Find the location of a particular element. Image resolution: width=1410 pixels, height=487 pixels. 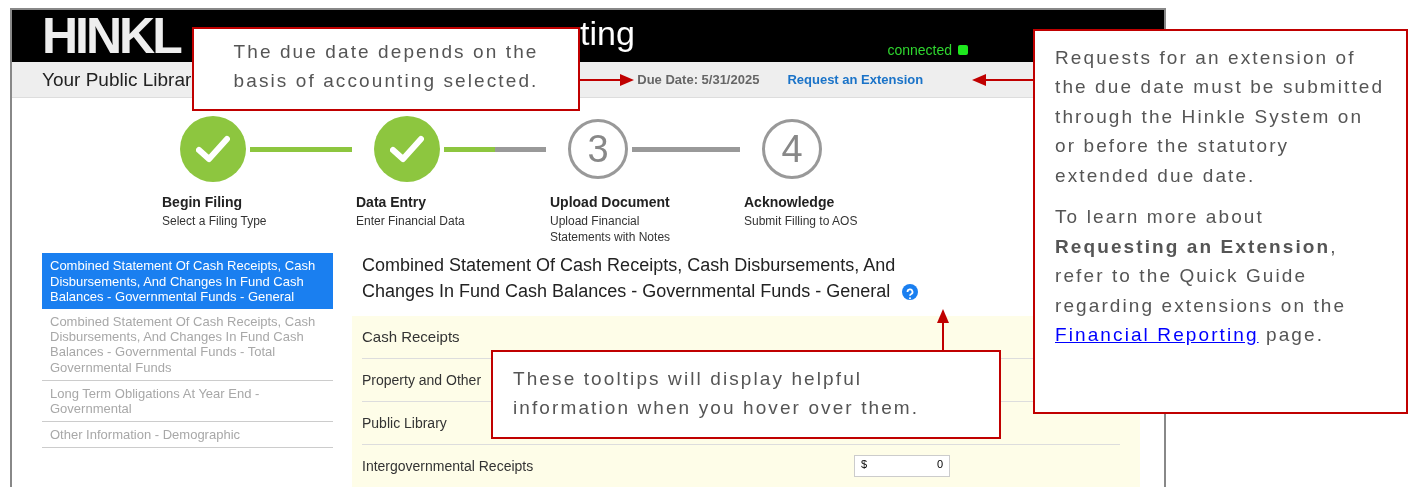

step-title: Begin Filing is located at coordinates (203, 202).